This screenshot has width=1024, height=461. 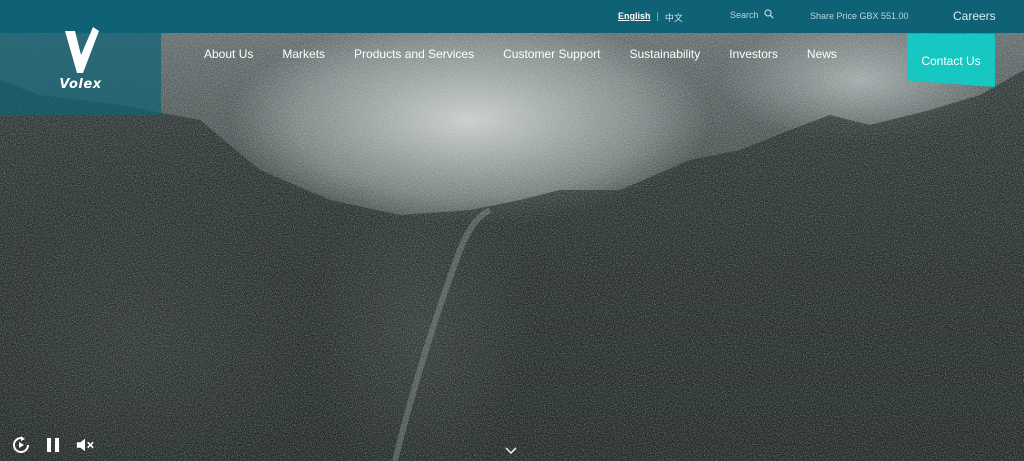 What do you see at coordinates (753, 54) in the screenshot?
I see `nav-investors: Investors` at bounding box center [753, 54].